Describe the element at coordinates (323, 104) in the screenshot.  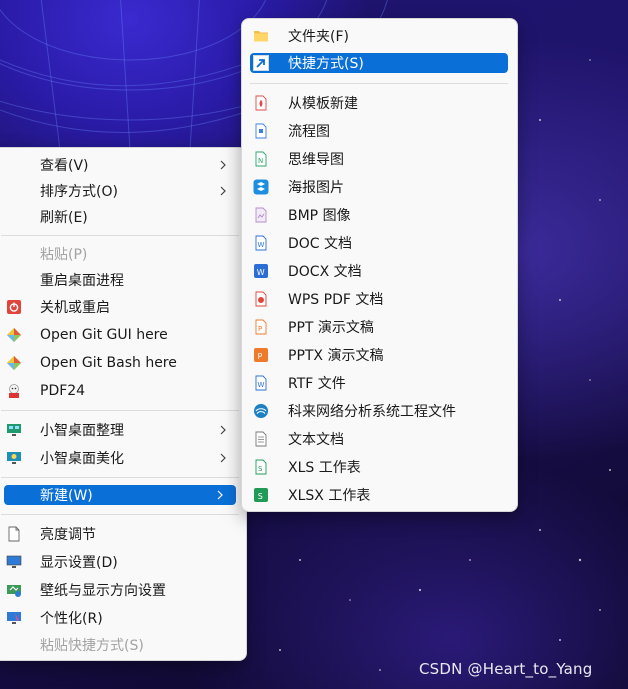
I see `submenu-item-label: 从模板新建` at that location.